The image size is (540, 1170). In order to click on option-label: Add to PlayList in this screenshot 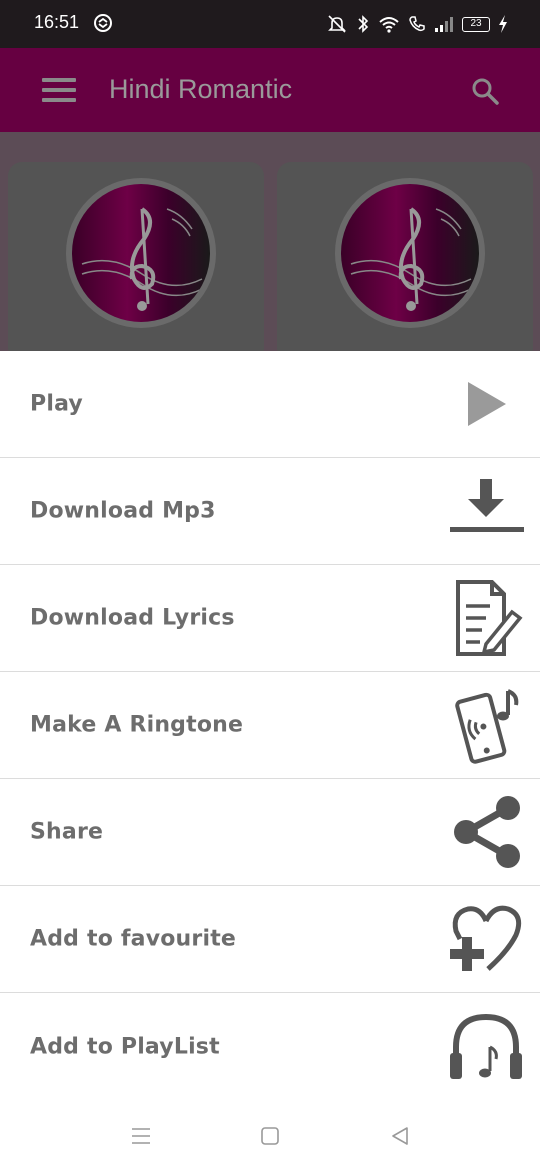, I will do `click(125, 1046)`.